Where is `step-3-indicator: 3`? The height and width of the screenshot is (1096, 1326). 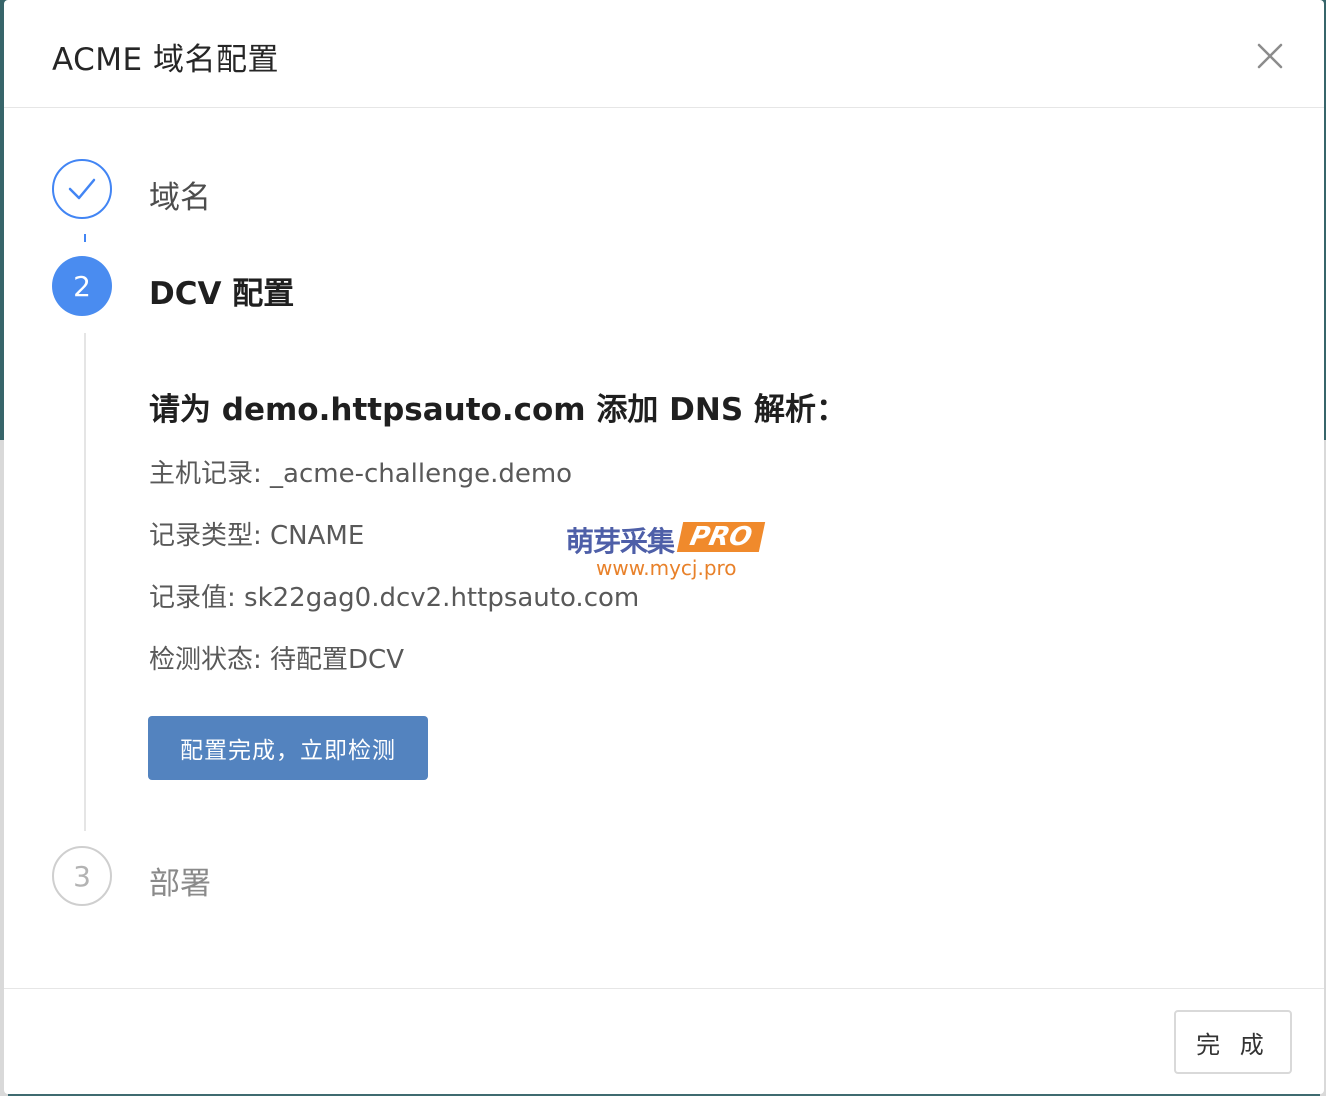
step-3-indicator: 3 is located at coordinates (82, 876).